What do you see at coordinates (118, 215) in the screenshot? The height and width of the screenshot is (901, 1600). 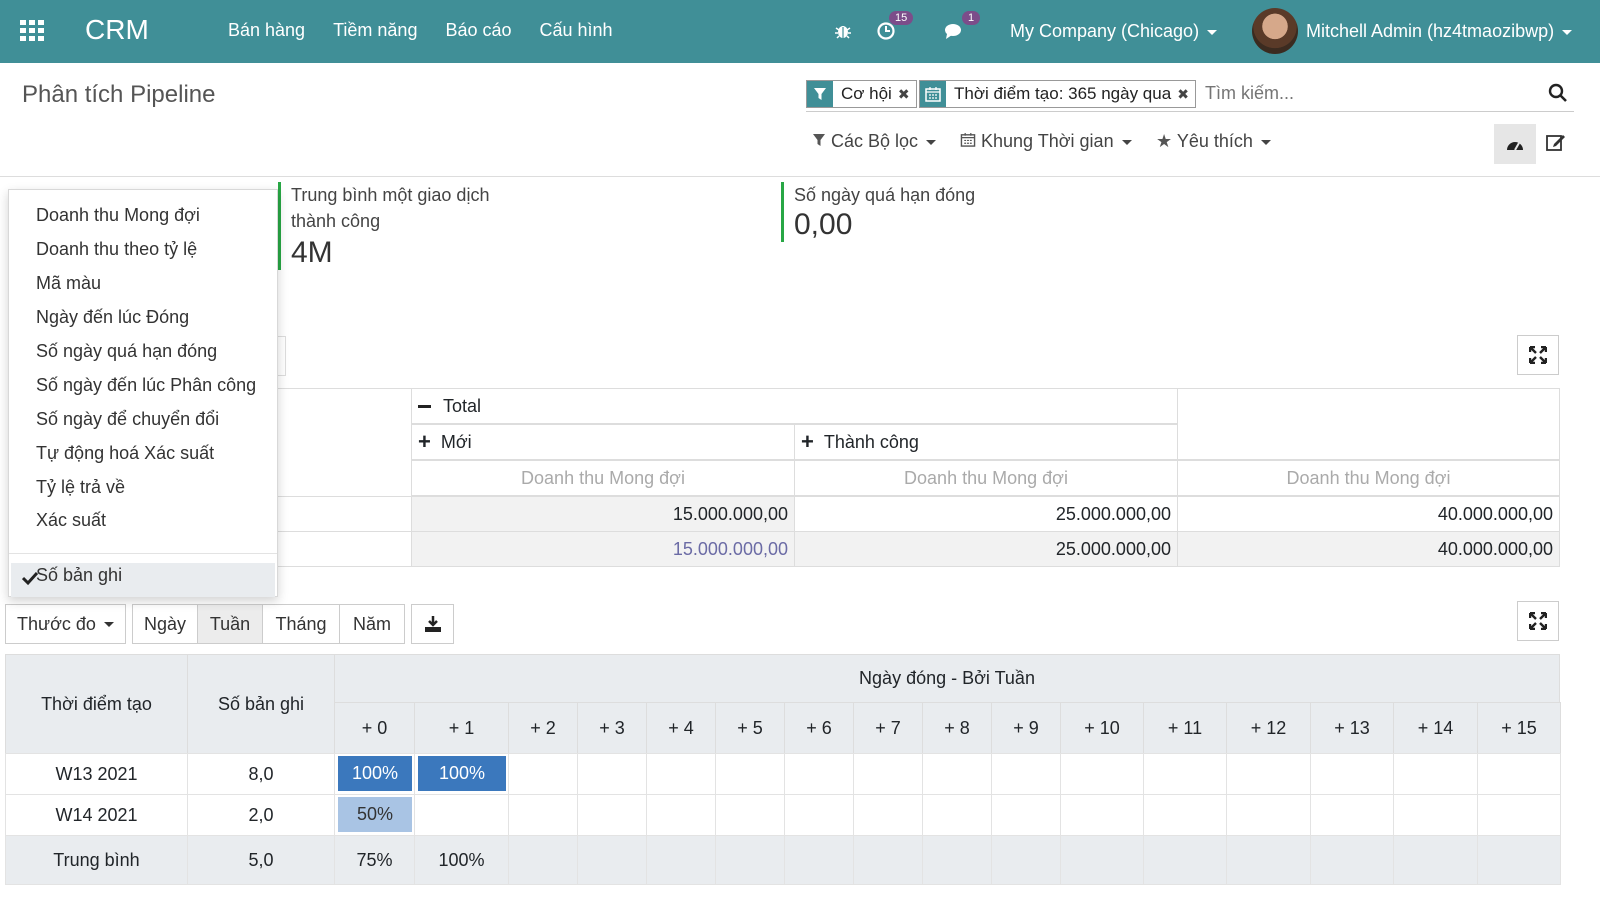 I see `measure-option: Doanh thu Mong đợi` at bounding box center [118, 215].